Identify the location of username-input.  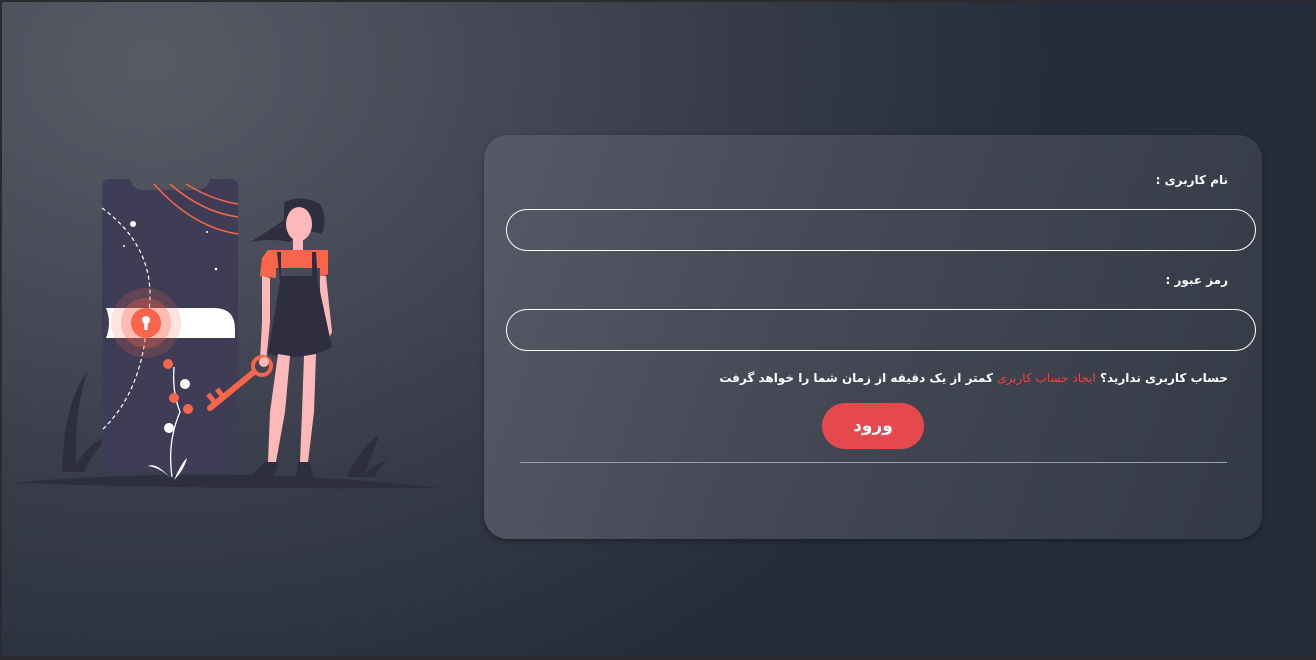
(881, 230).